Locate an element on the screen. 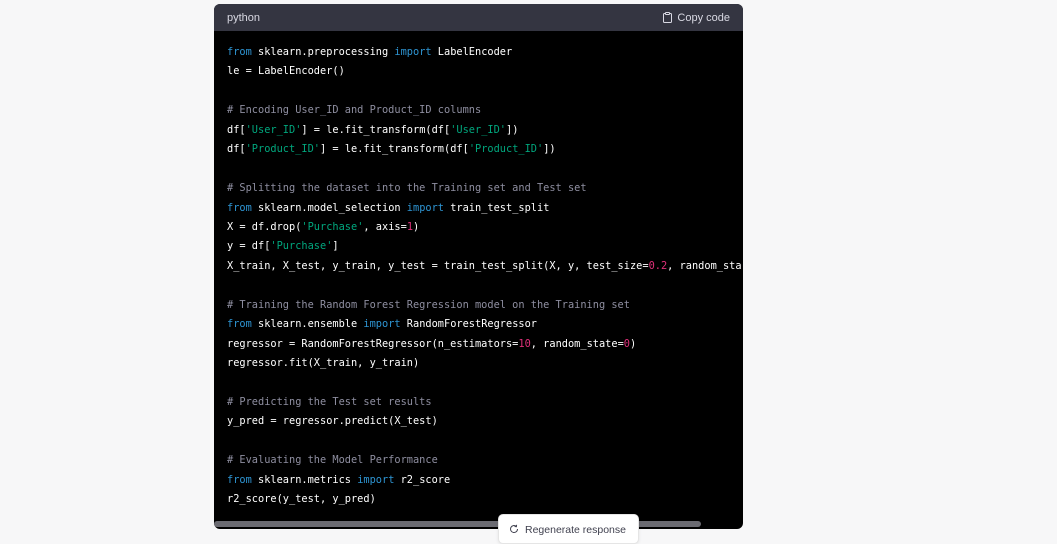 The width and height of the screenshot is (1057, 544). regenerate-label: Regenerate response is located at coordinates (575, 530).